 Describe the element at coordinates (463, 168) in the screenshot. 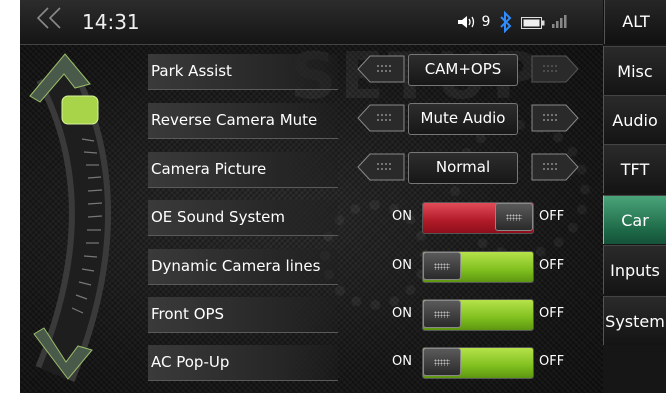

I see `setting-value: Normal` at that location.